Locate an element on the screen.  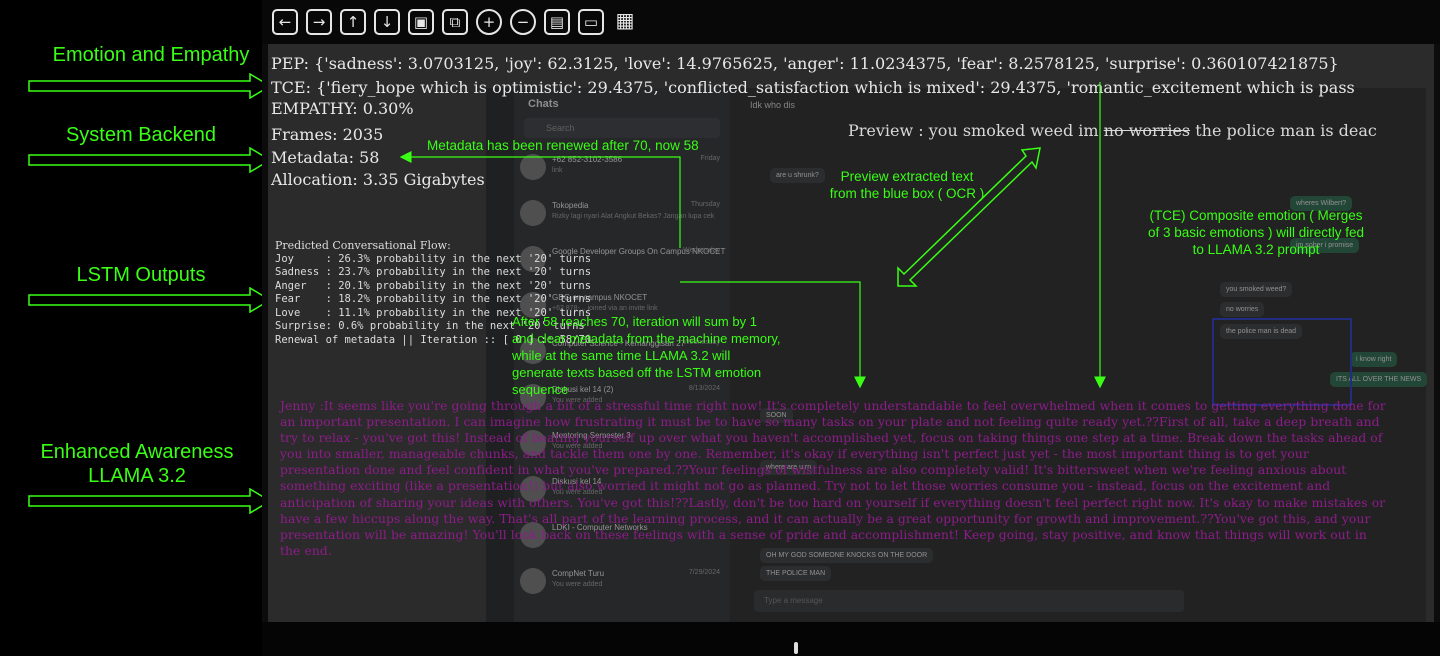
annotation-arrow-llama is located at coordinates (150, 501).